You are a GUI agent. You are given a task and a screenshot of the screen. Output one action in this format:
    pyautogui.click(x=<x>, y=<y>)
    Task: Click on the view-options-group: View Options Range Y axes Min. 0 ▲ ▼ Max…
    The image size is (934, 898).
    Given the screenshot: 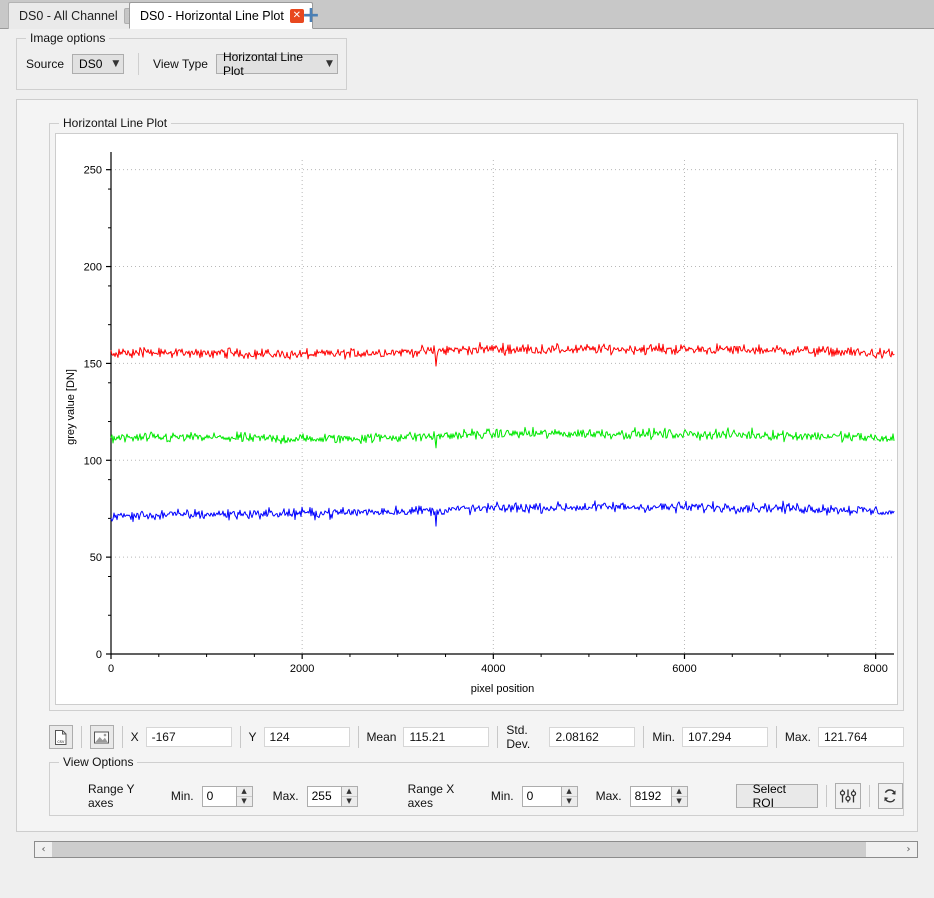 What is the action you would take?
    pyautogui.click(x=476, y=785)
    